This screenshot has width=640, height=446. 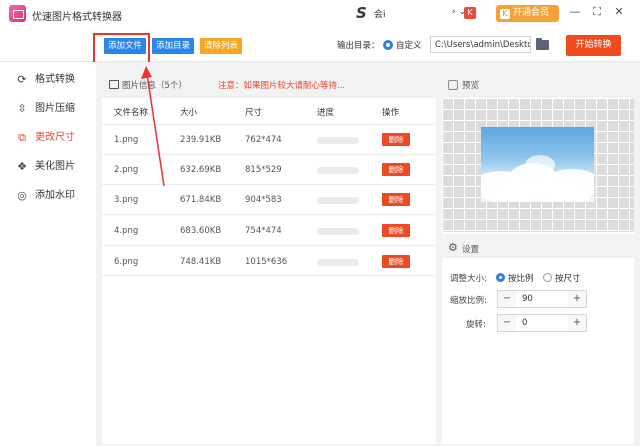 What do you see at coordinates (263, 231) in the screenshot?
I see `file-dims: 754*474` at bounding box center [263, 231].